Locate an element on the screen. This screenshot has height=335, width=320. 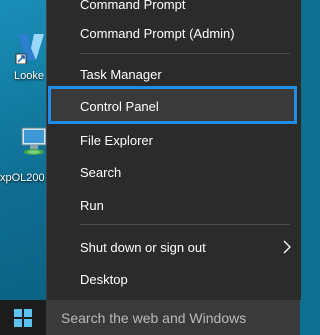
desktop-icon-label: xpOL200 is located at coordinates (22, 178).